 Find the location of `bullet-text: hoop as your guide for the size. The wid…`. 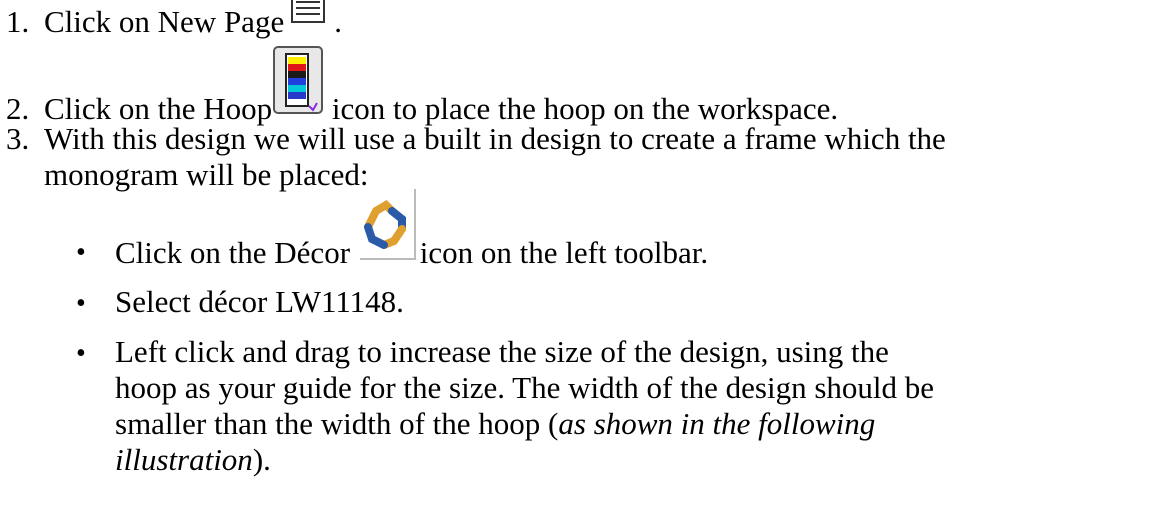

bullet-text: hoop as your guide for the size. The wid… is located at coordinates (525, 387).